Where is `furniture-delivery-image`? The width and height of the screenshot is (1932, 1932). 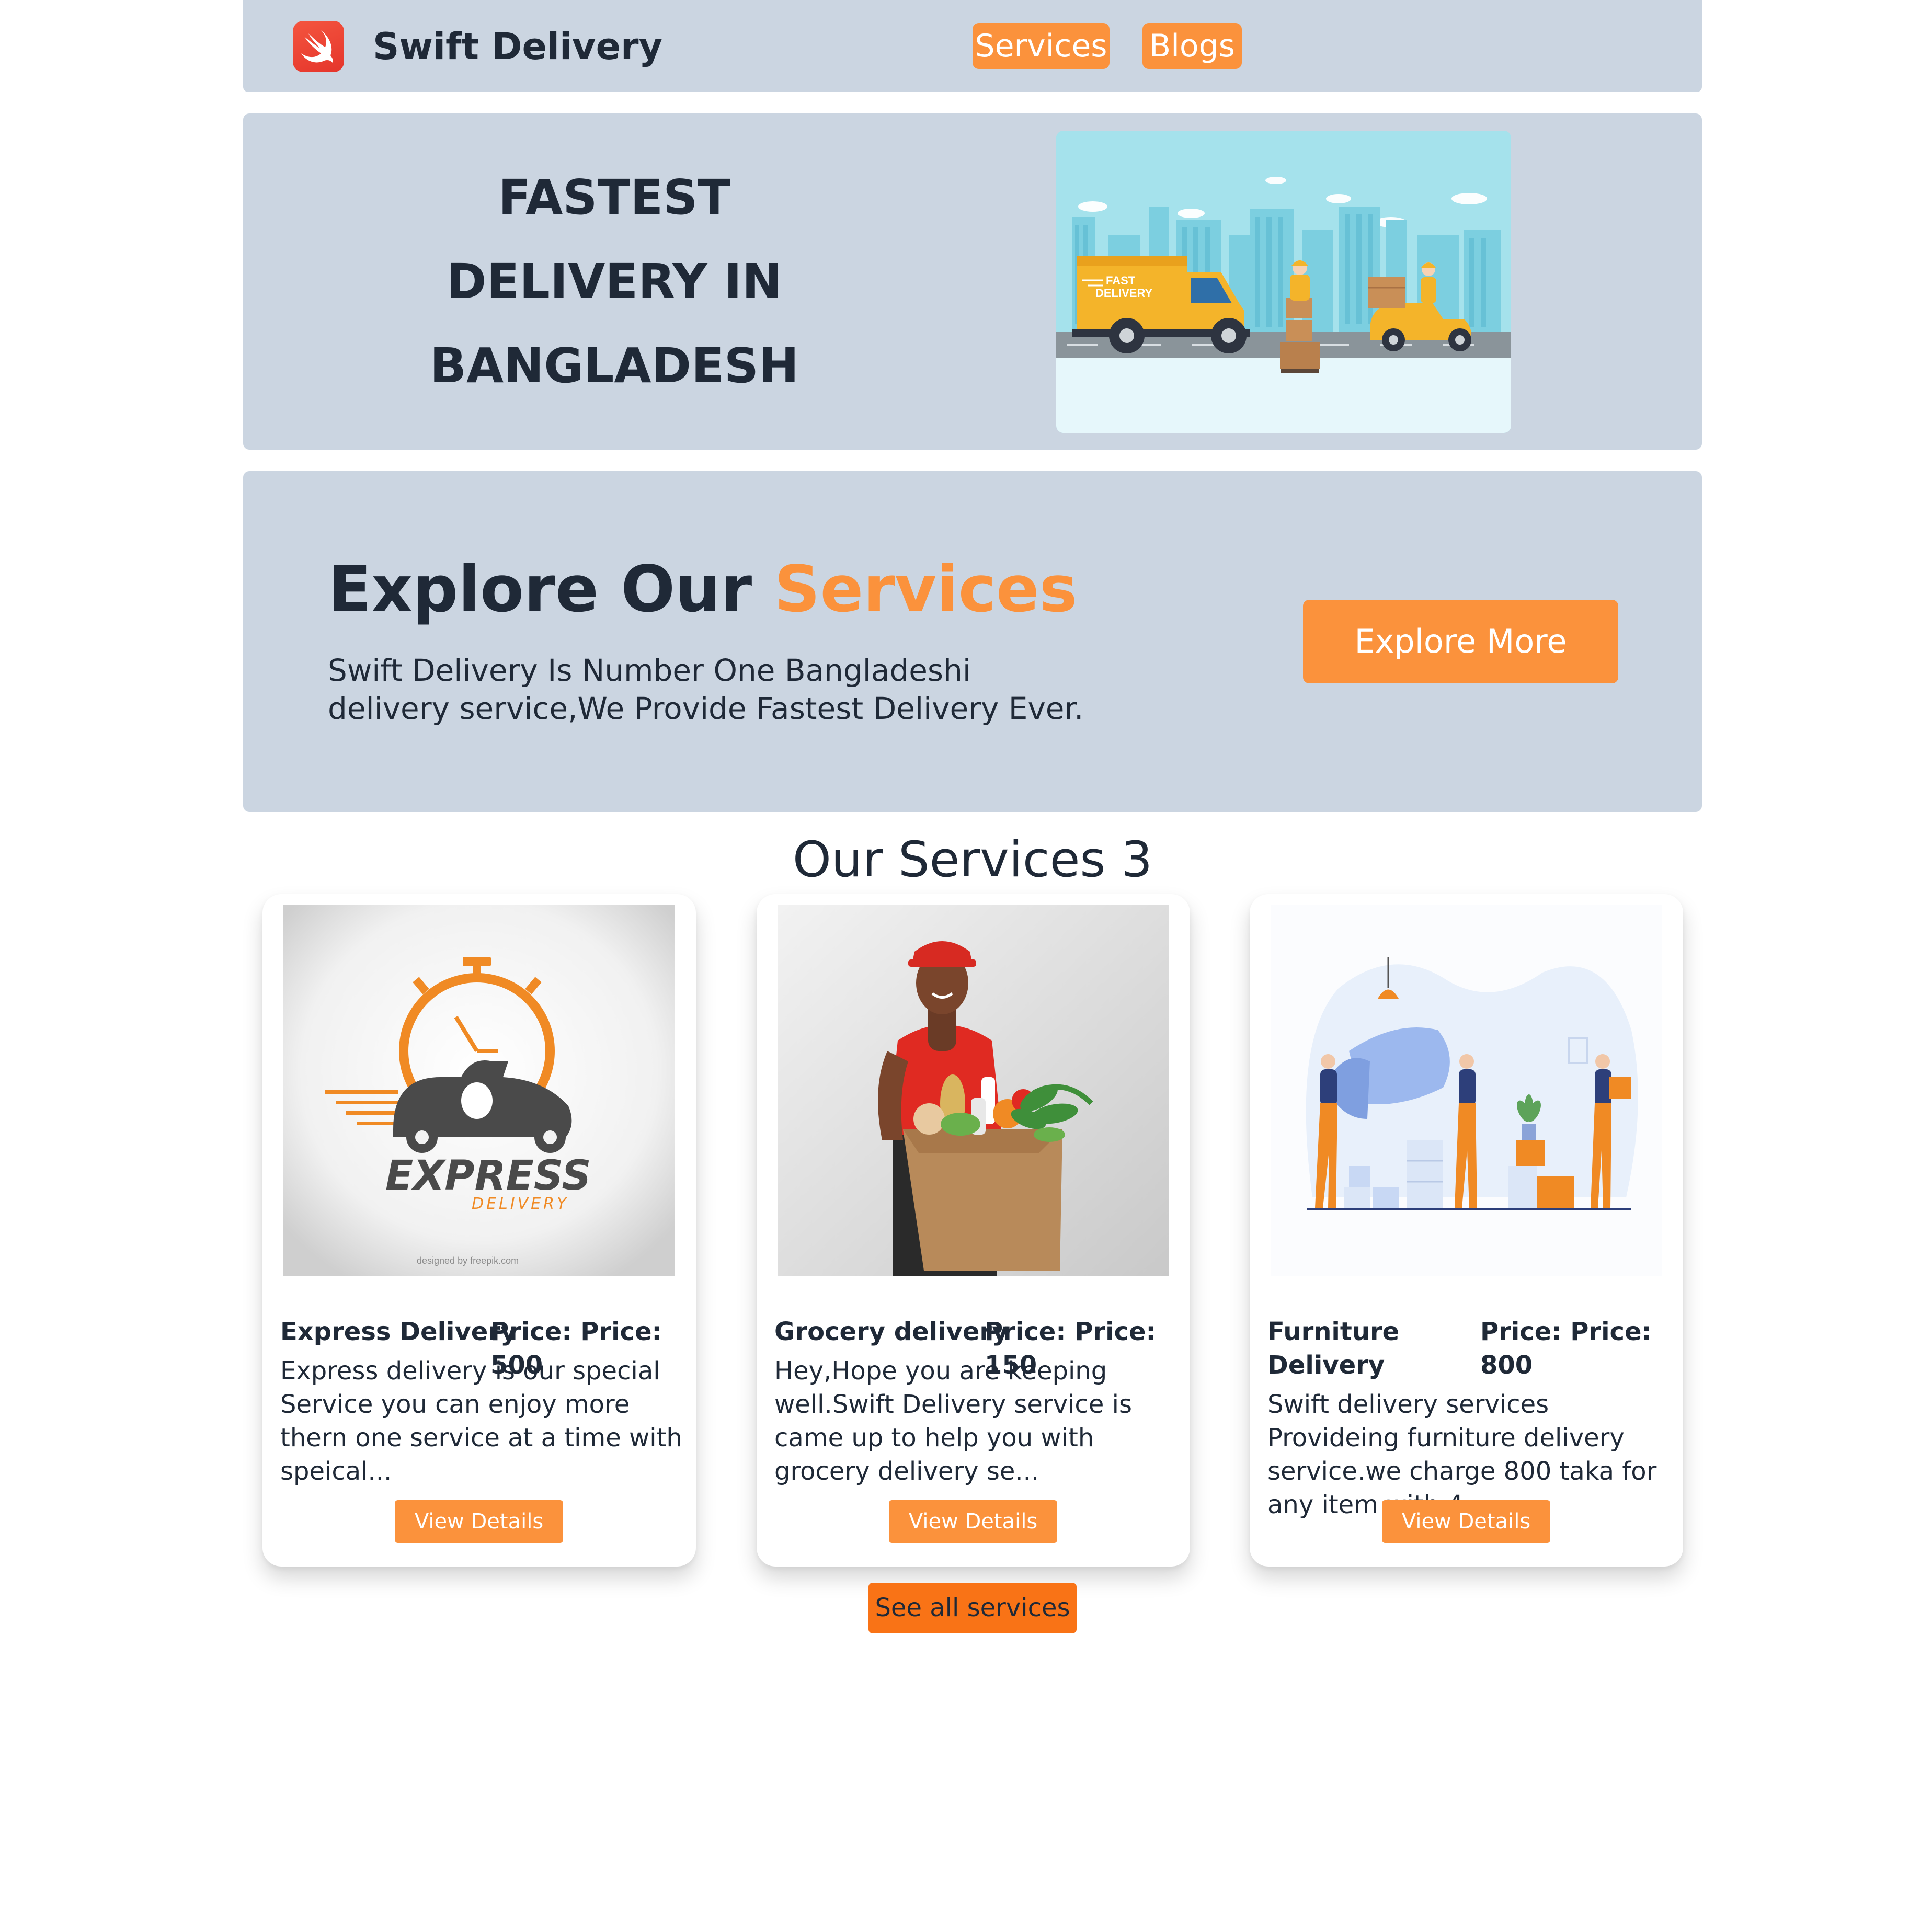
furniture-delivery-image is located at coordinates (1466, 1090).